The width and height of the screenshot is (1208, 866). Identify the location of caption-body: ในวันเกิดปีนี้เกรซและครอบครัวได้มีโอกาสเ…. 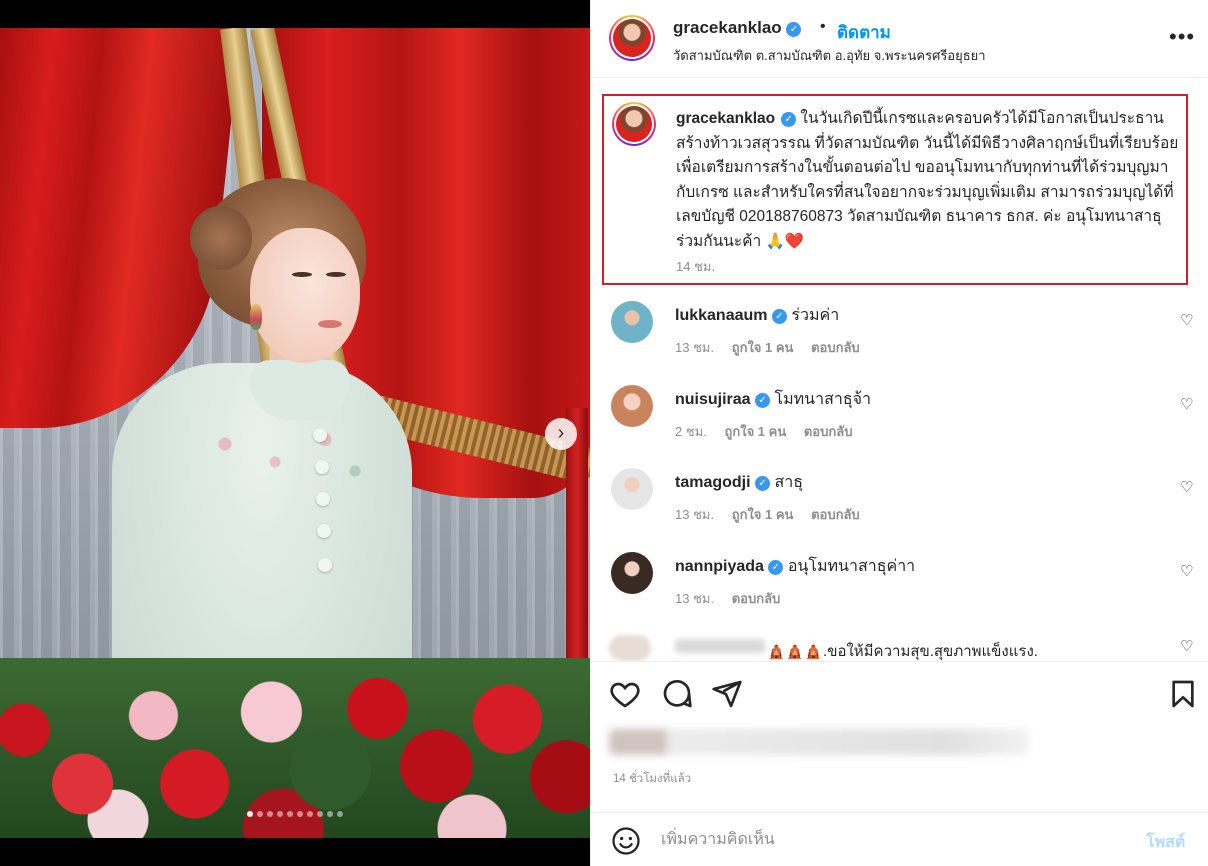
(927, 180).